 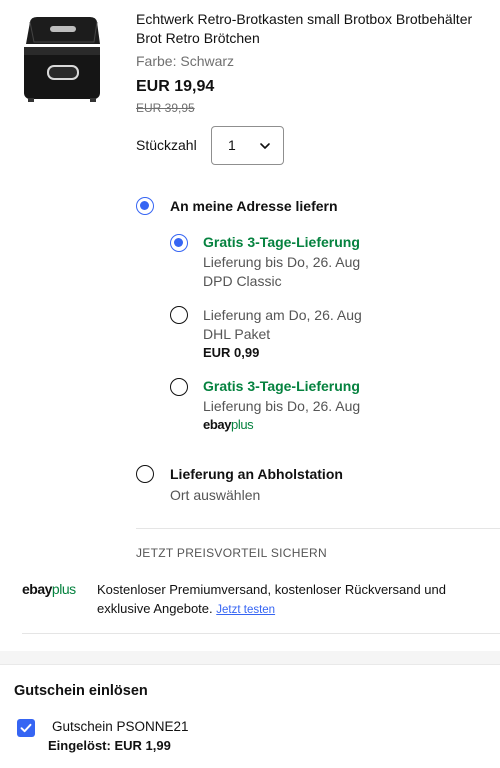 What do you see at coordinates (281, 242) in the screenshot?
I see `shipping-dpd-title: Gratis 3-Tage-Lieferung` at bounding box center [281, 242].